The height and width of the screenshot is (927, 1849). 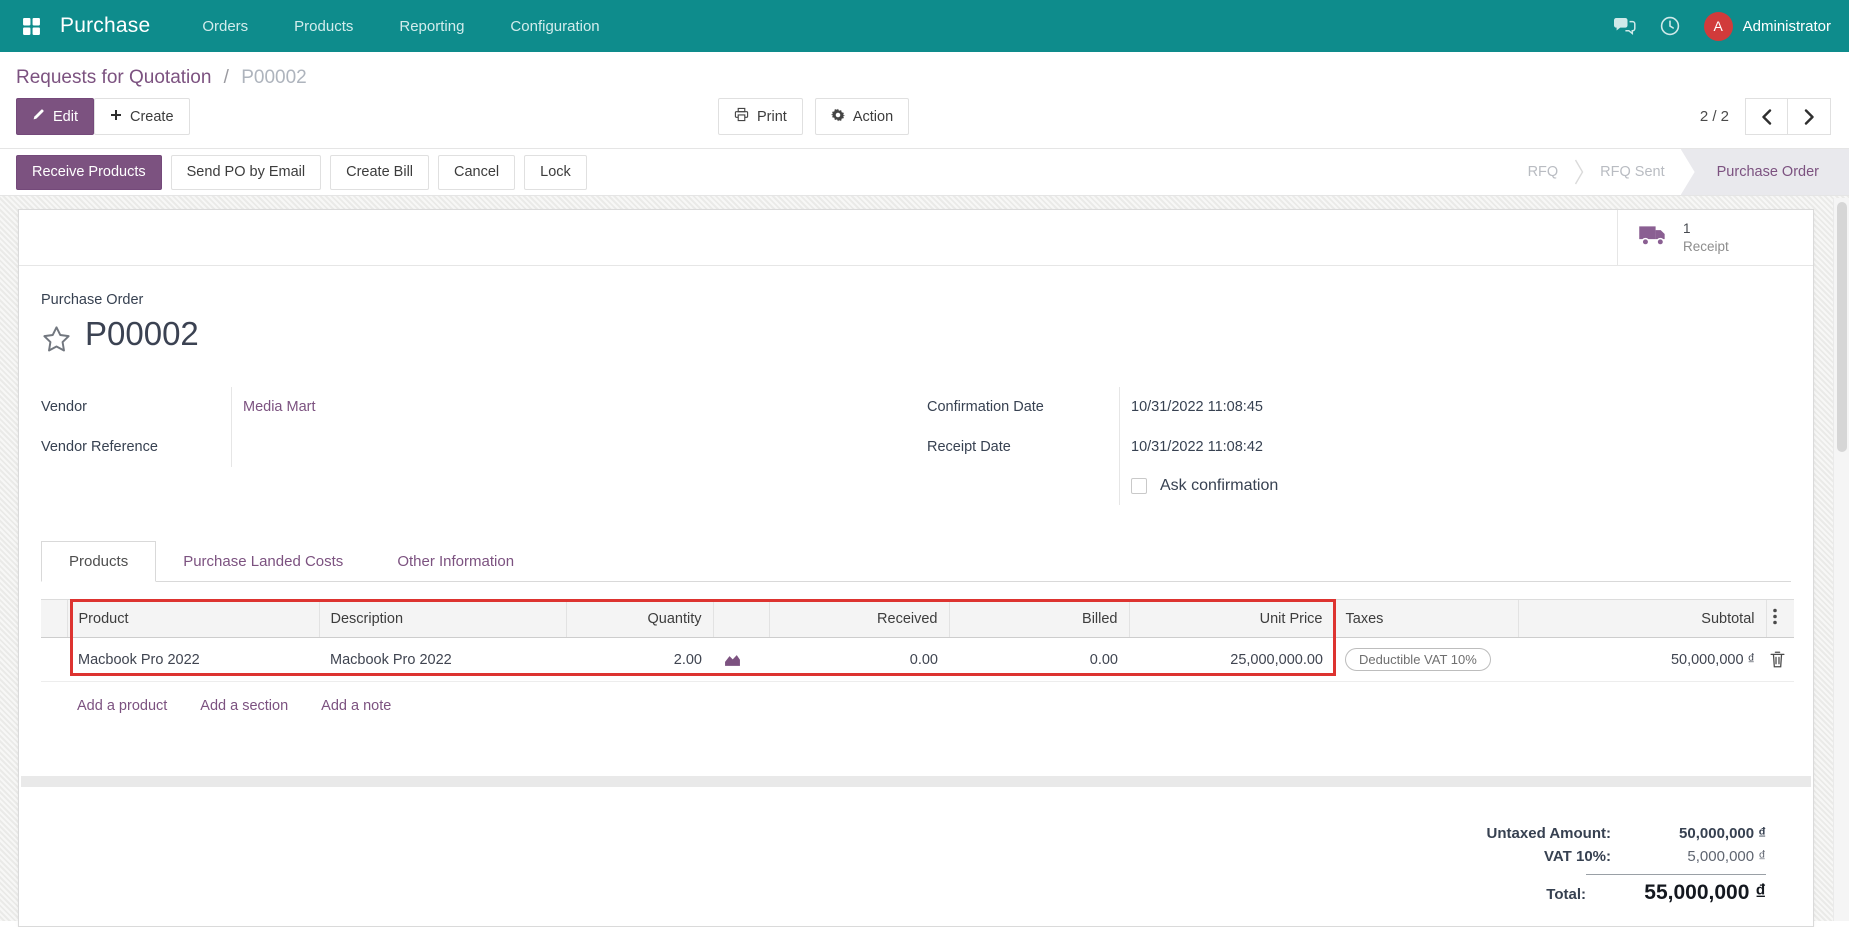 What do you see at coordinates (356, 706) in the screenshot?
I see `add-a-note-link: Add a note` at bounding box center [356, 706].